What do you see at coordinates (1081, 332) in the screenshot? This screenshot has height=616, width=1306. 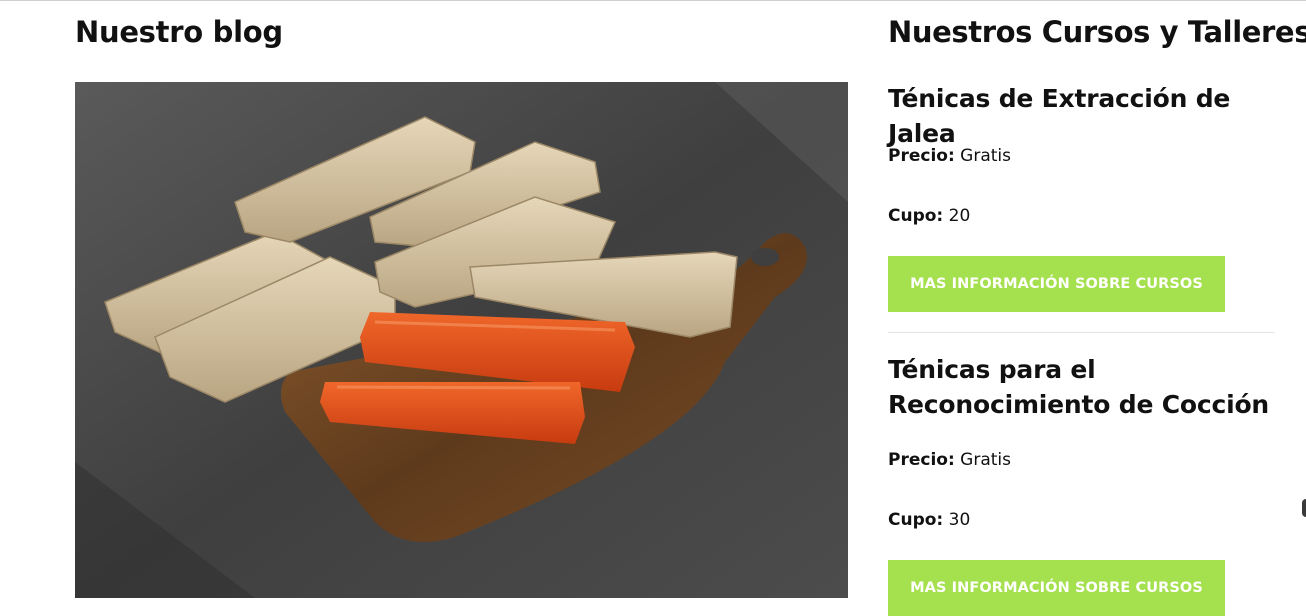 I see `course-divider` at bounding box center [1081, 332].